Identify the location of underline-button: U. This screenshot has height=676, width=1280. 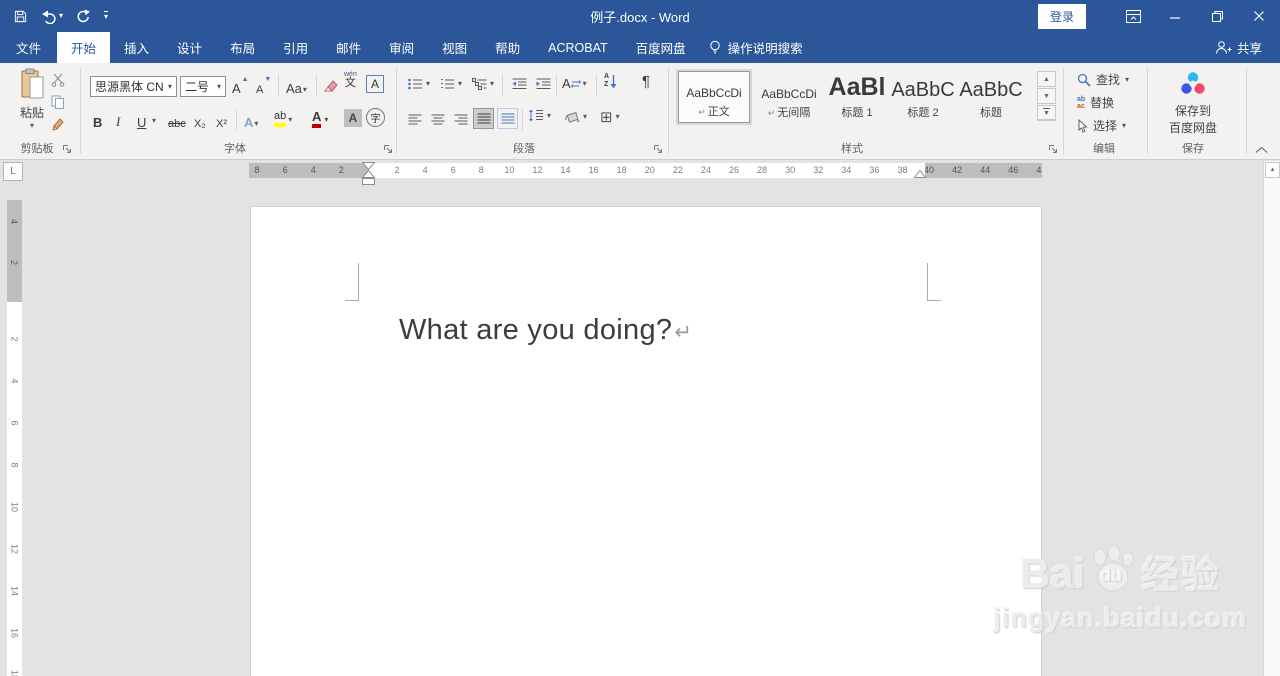
(141, 120).